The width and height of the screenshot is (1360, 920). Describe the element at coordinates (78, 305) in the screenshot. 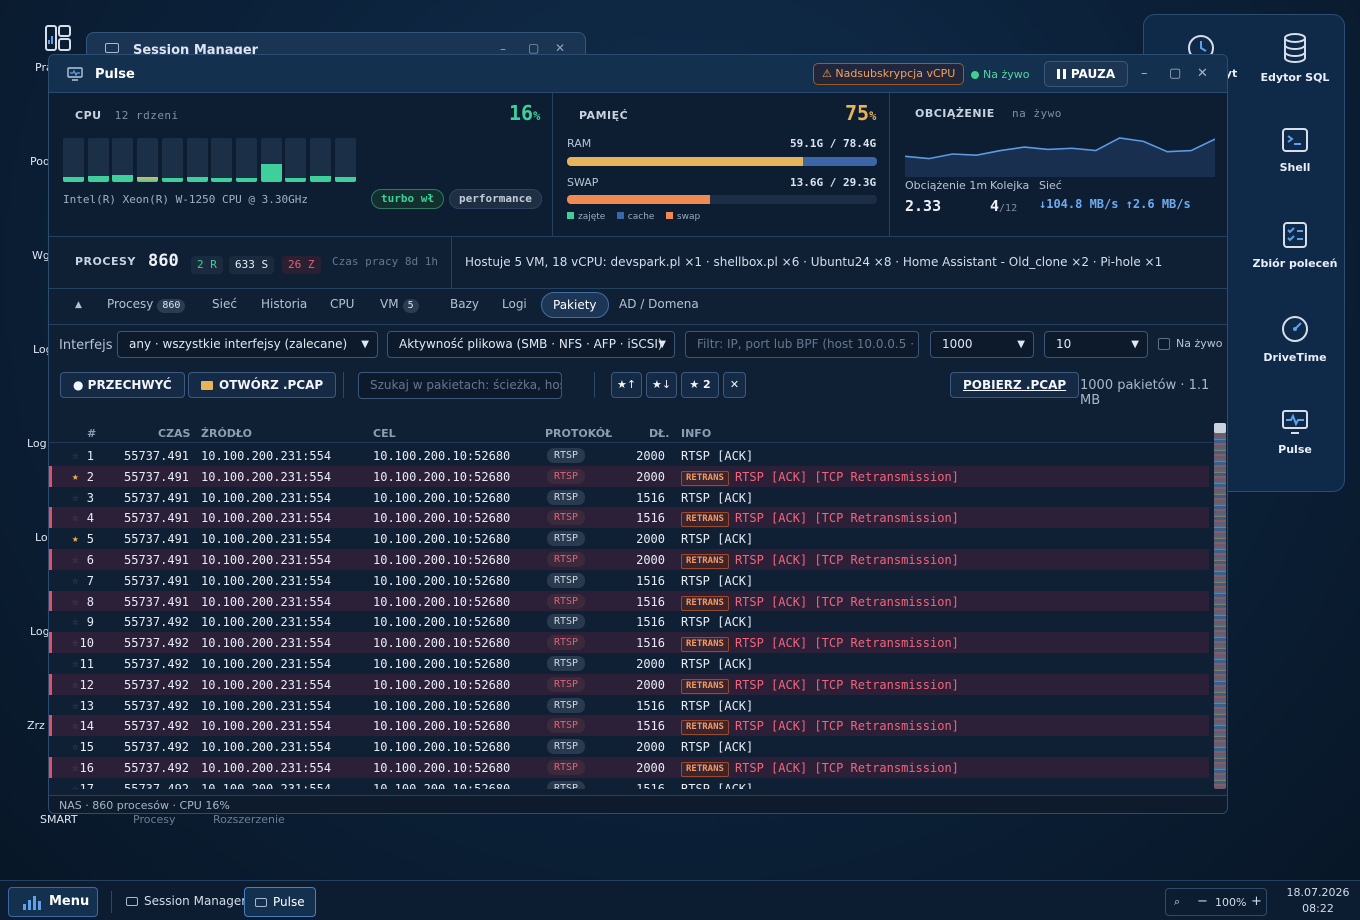

I see `collapse-icon: ▲` at that location.